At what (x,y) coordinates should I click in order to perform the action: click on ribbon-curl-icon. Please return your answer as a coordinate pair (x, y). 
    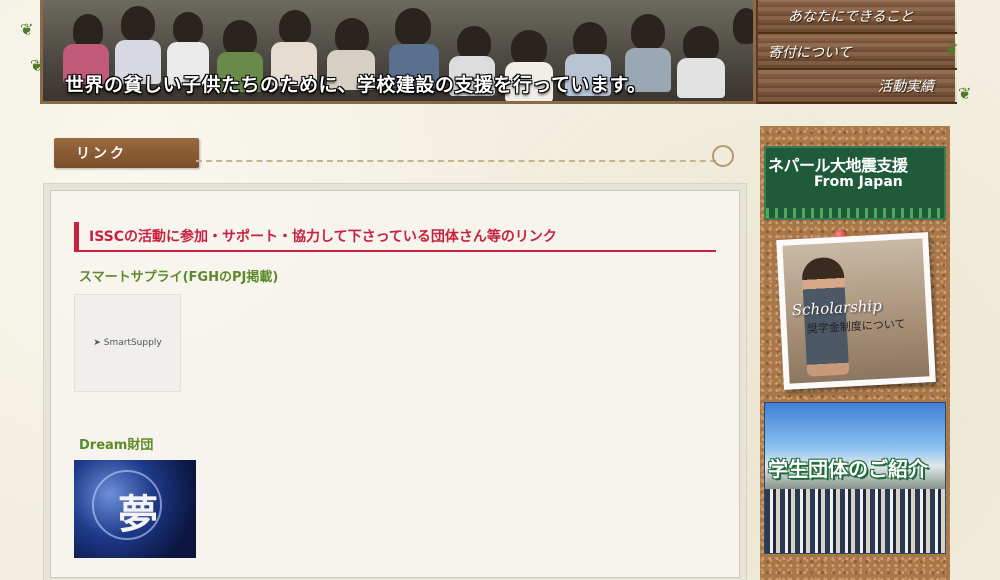
    Looking at the image, I should click on (723, 156).